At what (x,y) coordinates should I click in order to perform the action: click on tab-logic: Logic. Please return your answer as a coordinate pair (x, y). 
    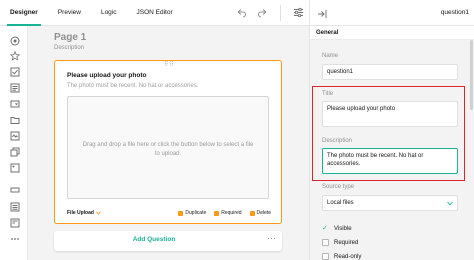
    Looking at the image, I should click on (109, 13).